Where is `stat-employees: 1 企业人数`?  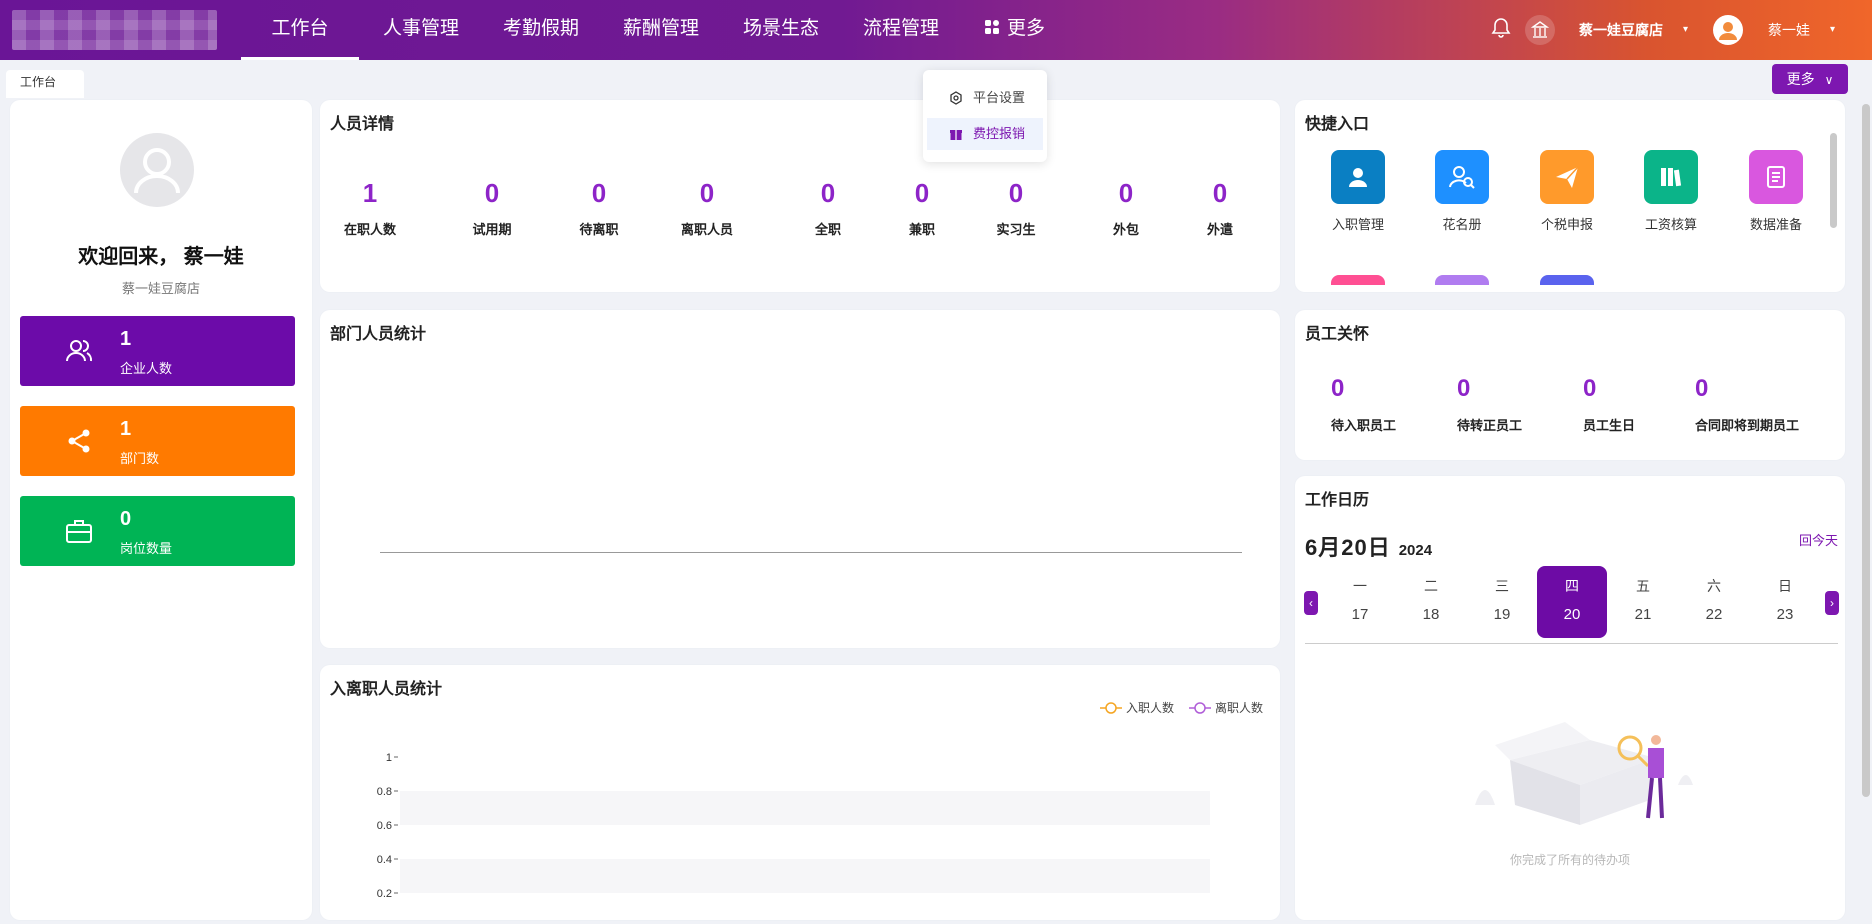 stat-employees: 1 企业人数 is located at coordinates (157, 351).